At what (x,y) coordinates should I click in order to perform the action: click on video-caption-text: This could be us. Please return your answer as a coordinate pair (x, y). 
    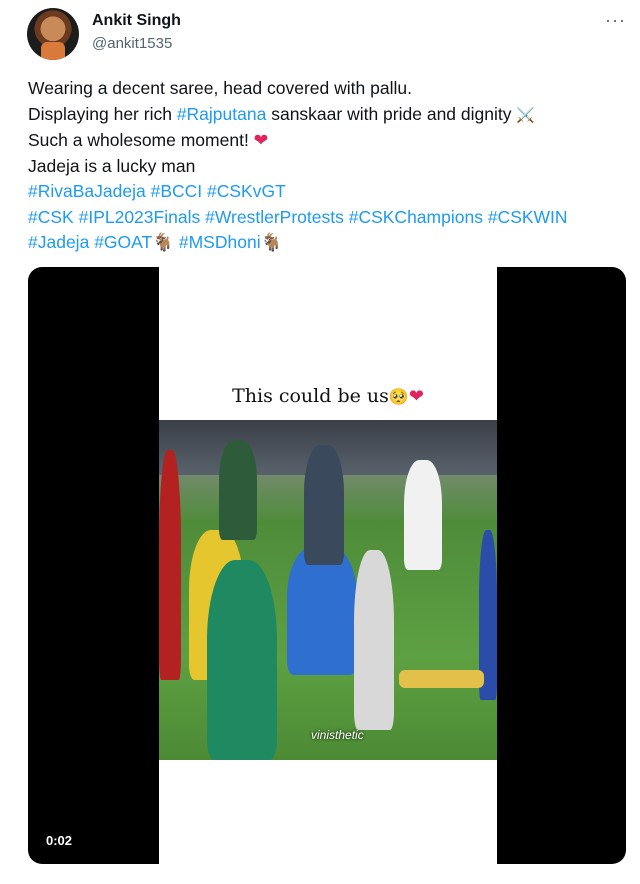
    Looking at the image, I should click on (310, 396).